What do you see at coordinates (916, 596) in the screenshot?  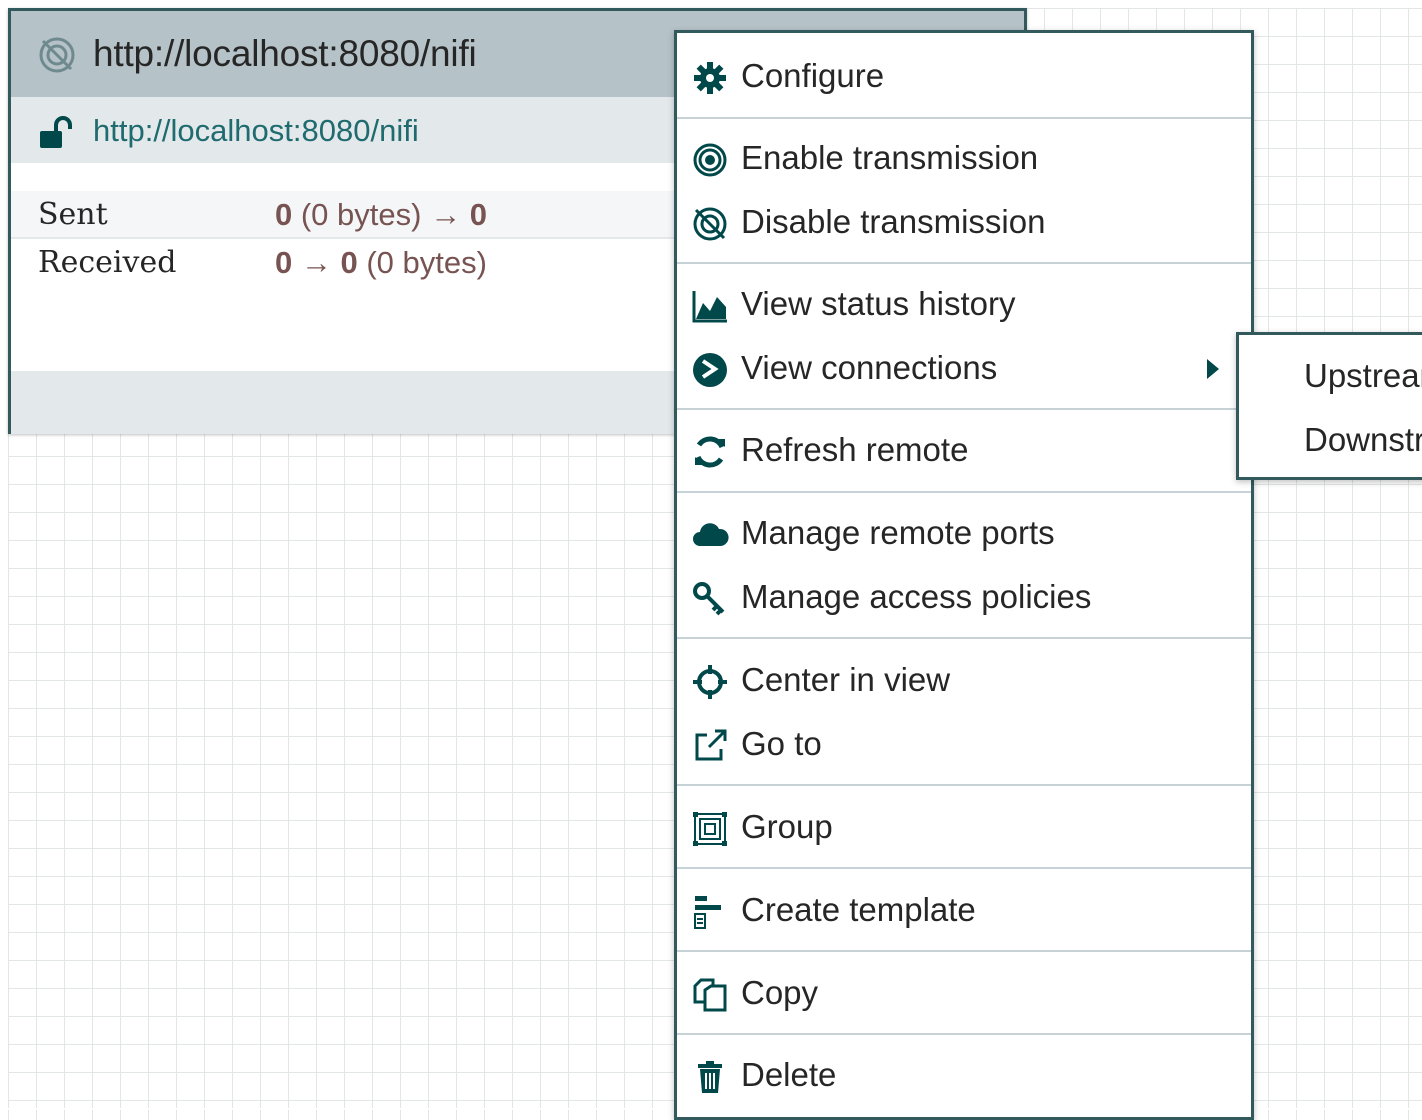 I see `menu-item-label: Manage access policies` at bounding box center [916, 596].